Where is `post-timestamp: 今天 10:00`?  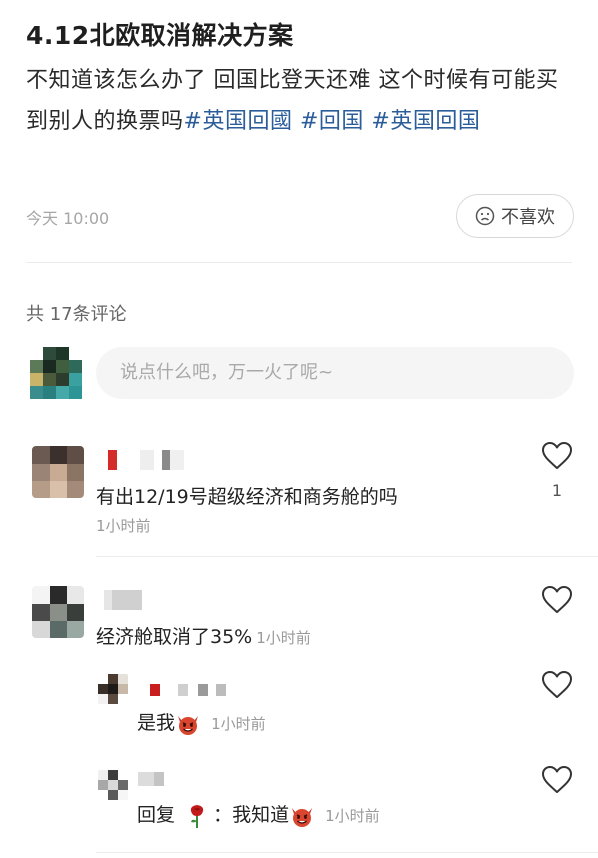
post-timestamp: 今天 10:00 is located at coordinates (68, 218).